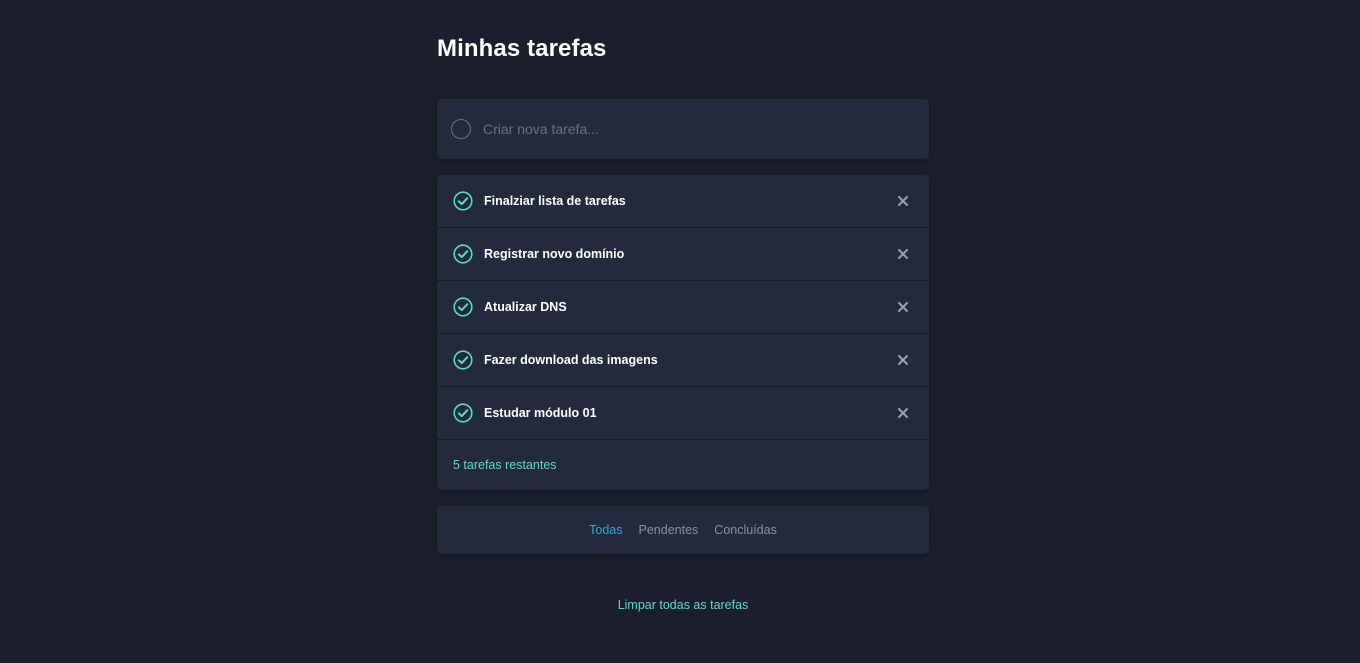 The height and width of the screenshot is (663, 1360). I want to click on new-task-input, so click(706, 129).